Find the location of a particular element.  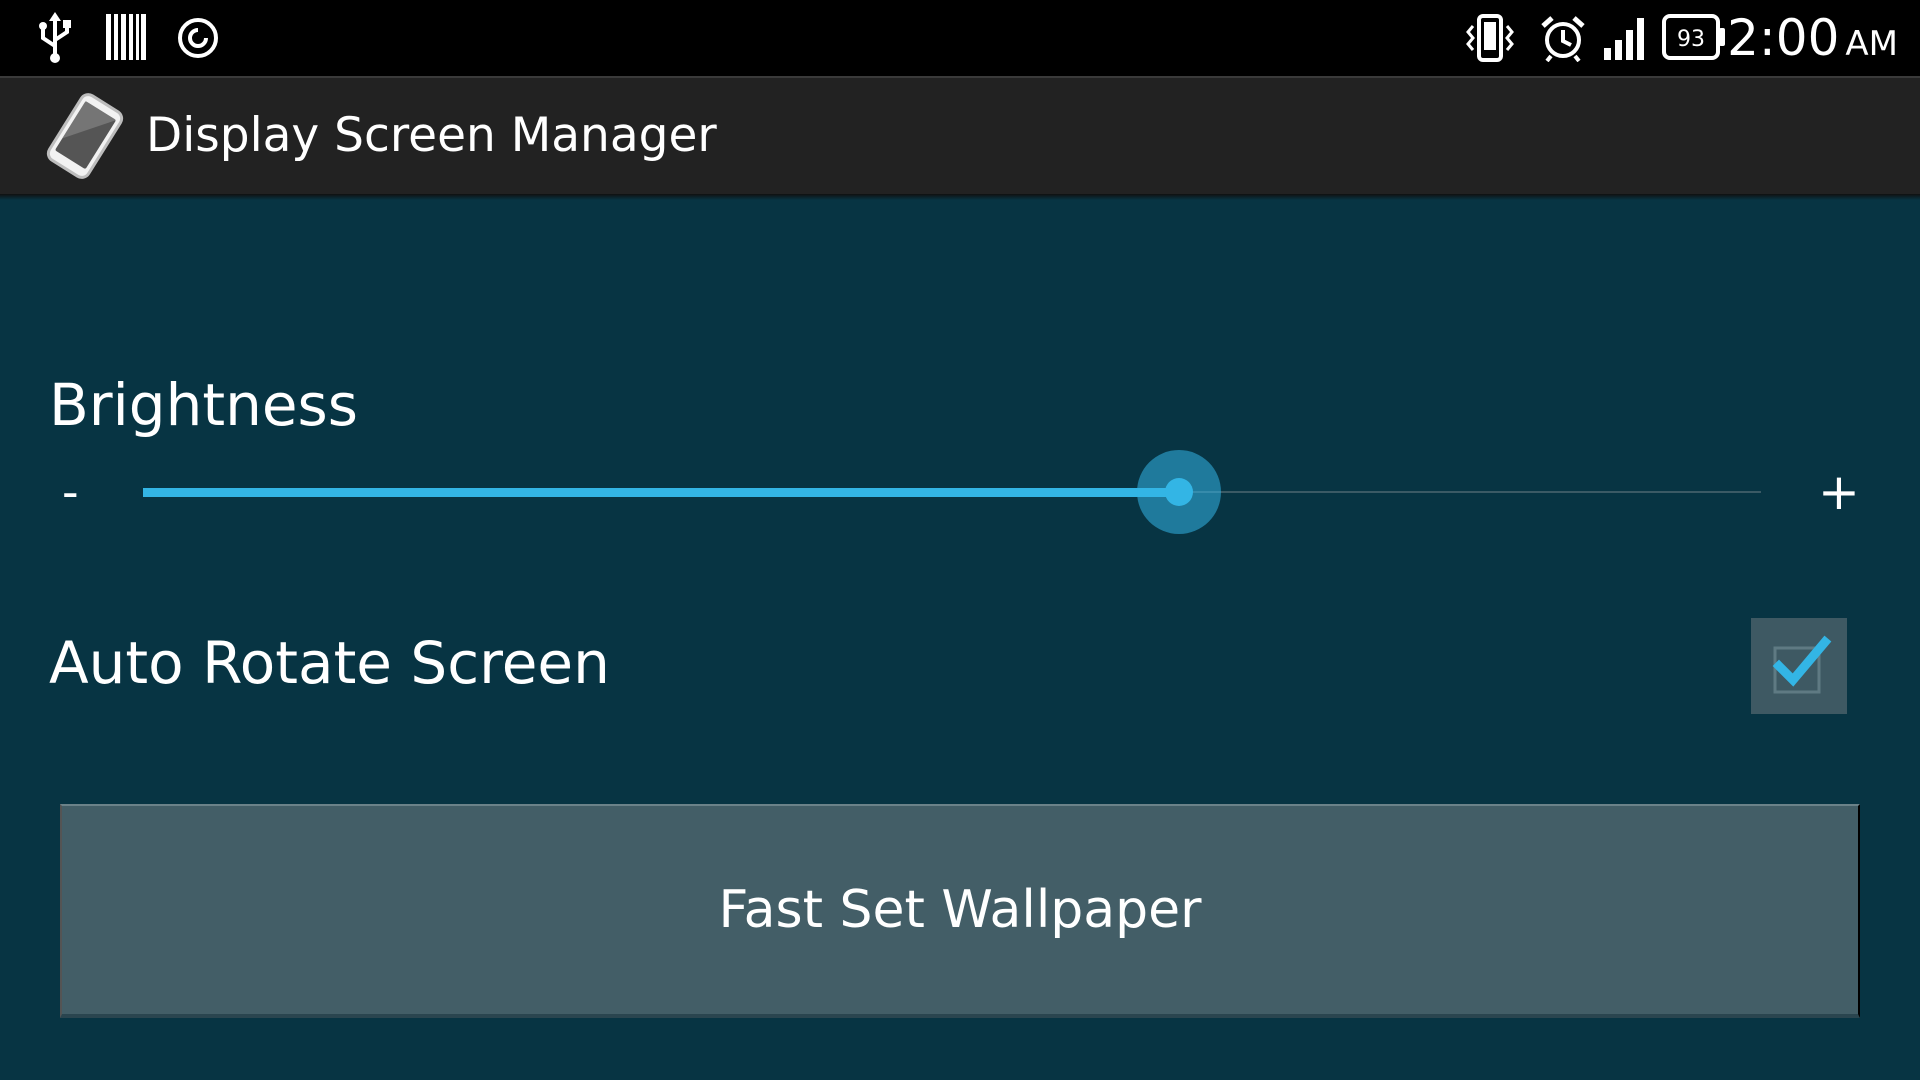

battery-icon: 93 is located at coordinates (1693, 37).